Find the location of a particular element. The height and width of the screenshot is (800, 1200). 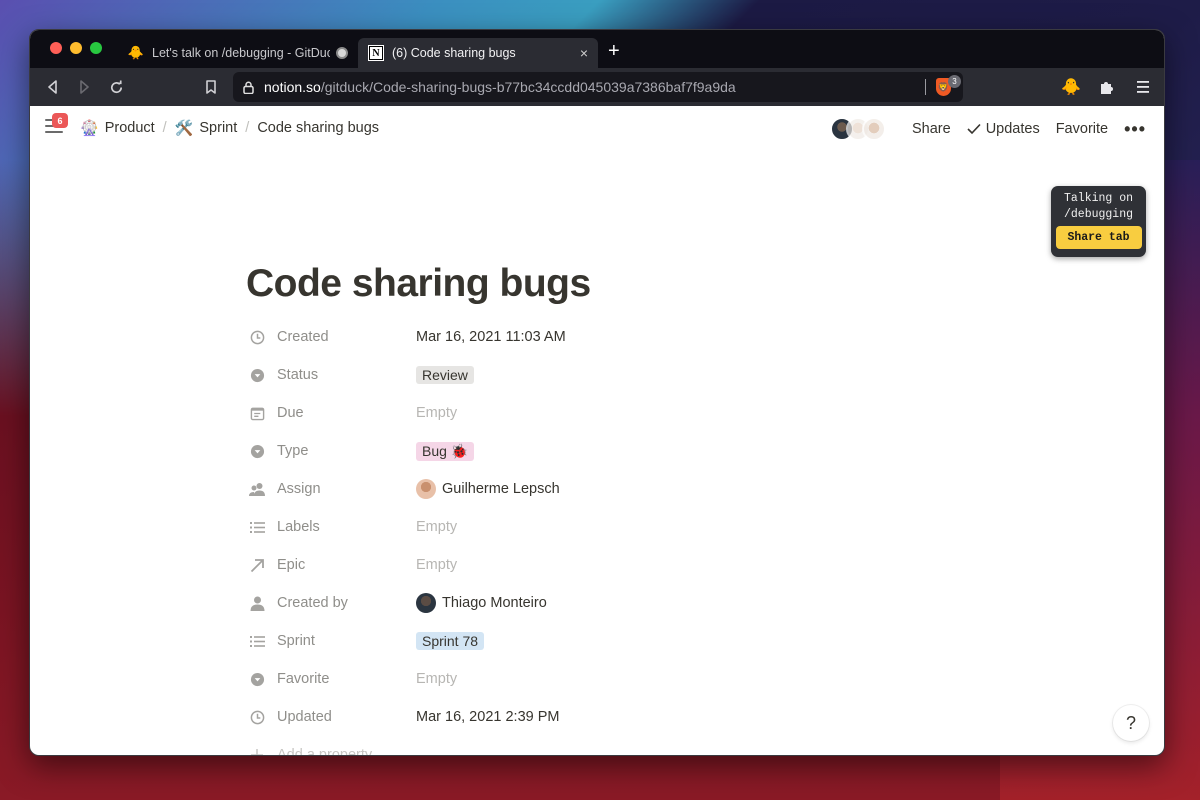

viewer-avatars is located at coordinates (857, 129).